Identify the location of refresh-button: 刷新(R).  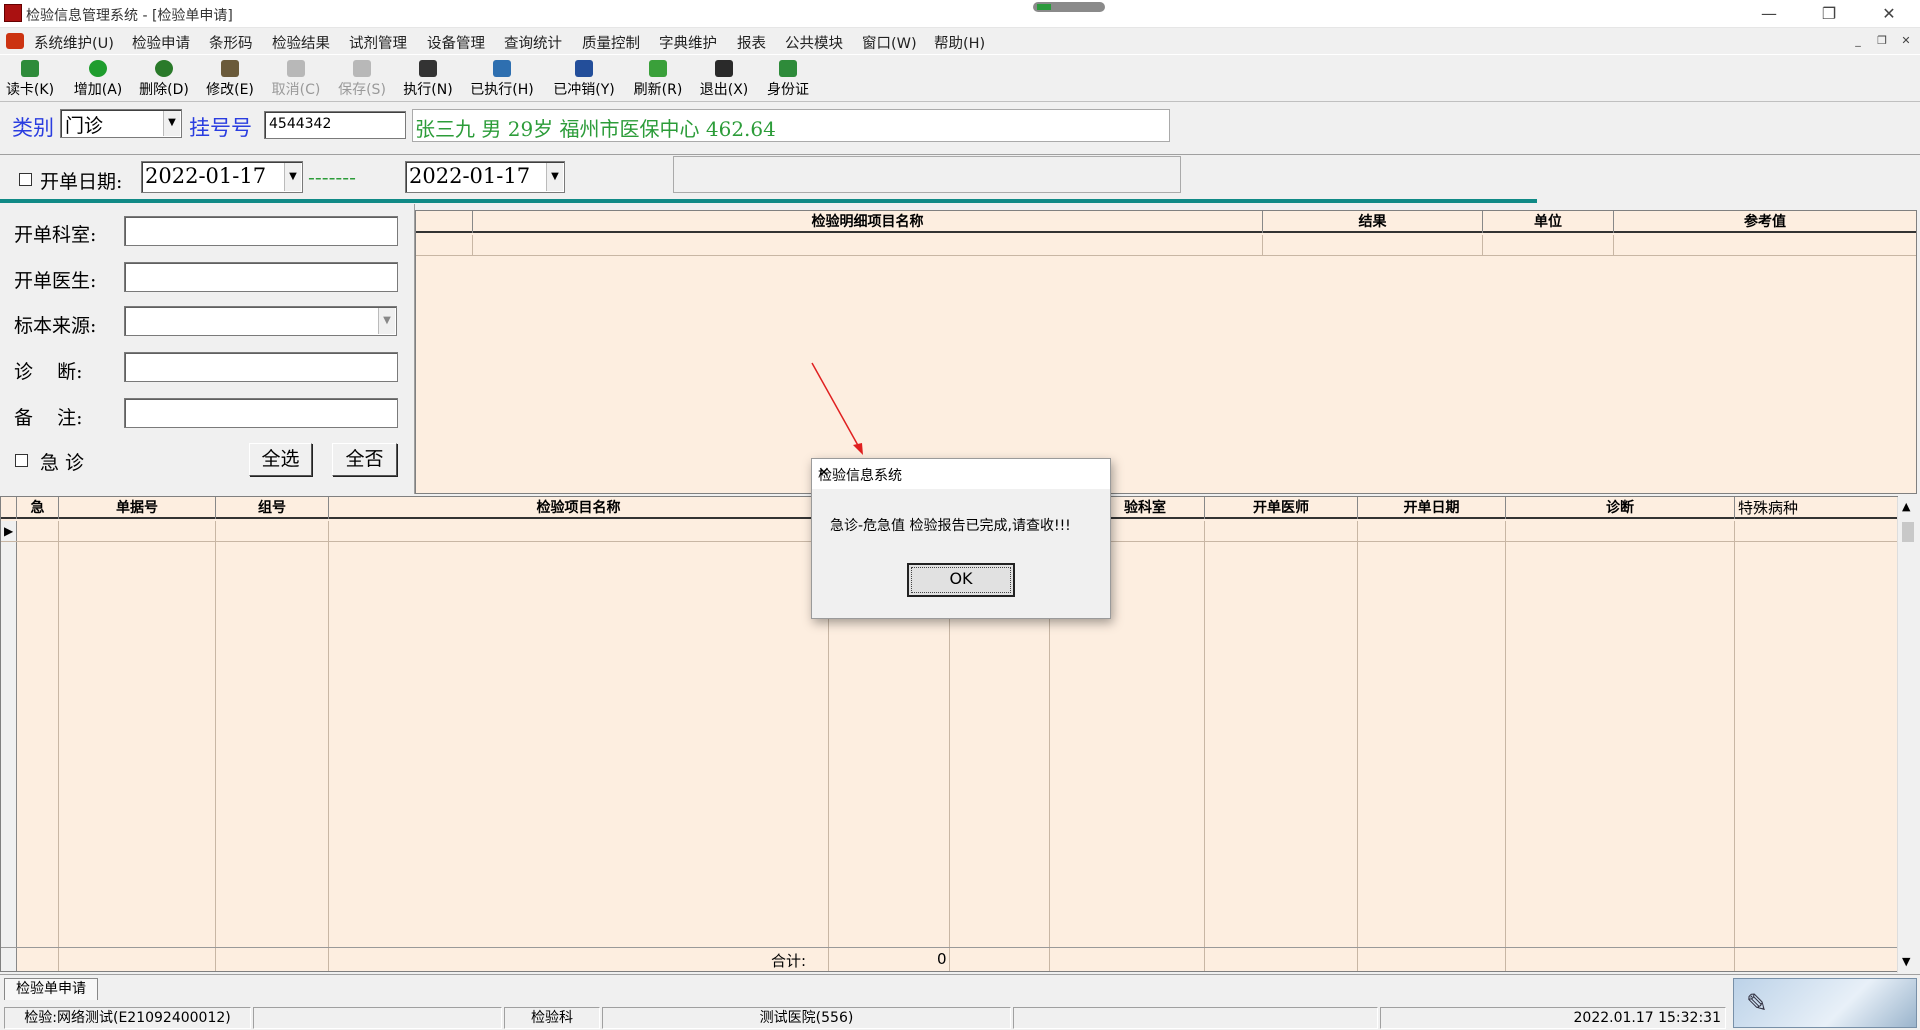
(658, 79).